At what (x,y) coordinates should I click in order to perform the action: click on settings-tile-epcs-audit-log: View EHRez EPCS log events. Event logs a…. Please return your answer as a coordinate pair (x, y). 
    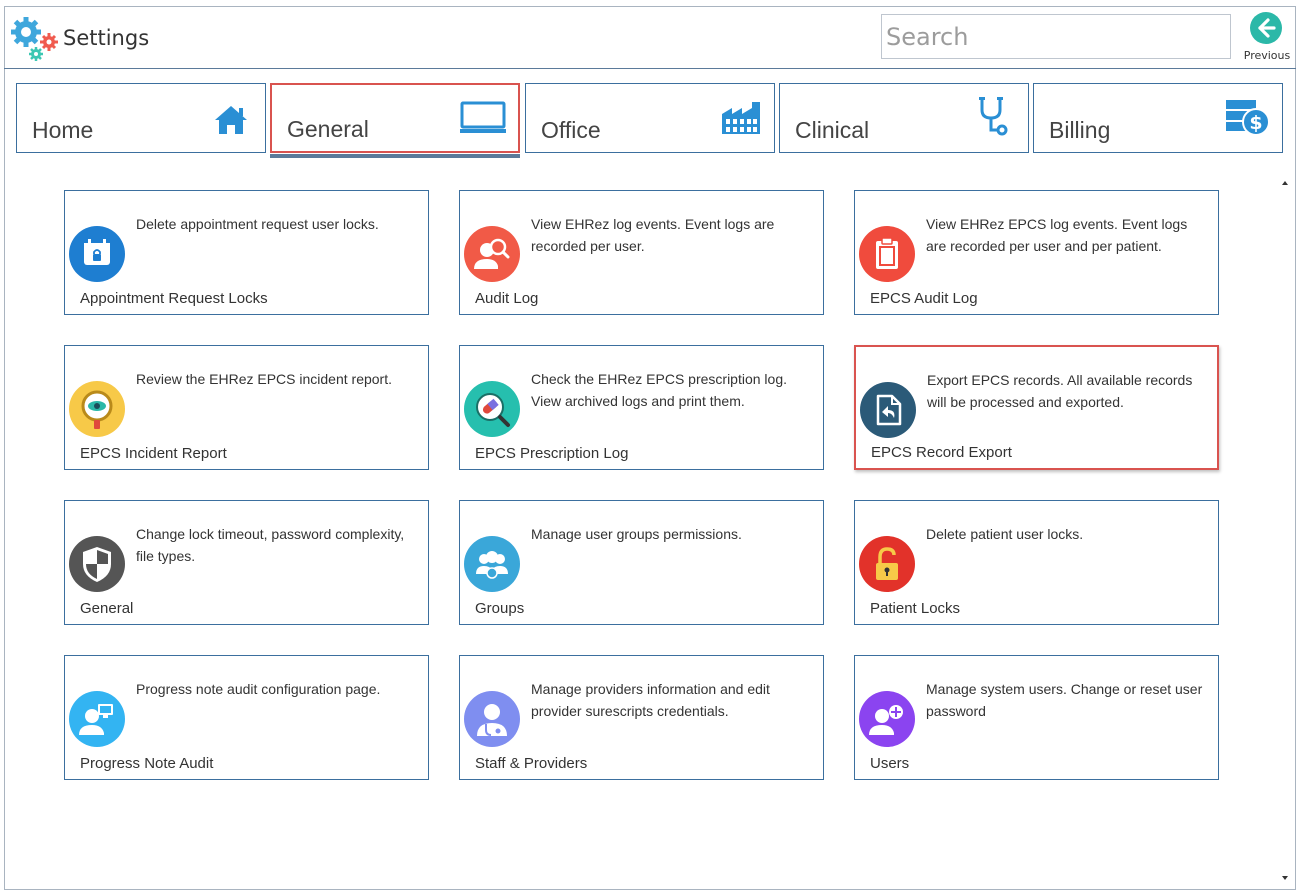
    Looking at the image, I should click on (1036, 252).